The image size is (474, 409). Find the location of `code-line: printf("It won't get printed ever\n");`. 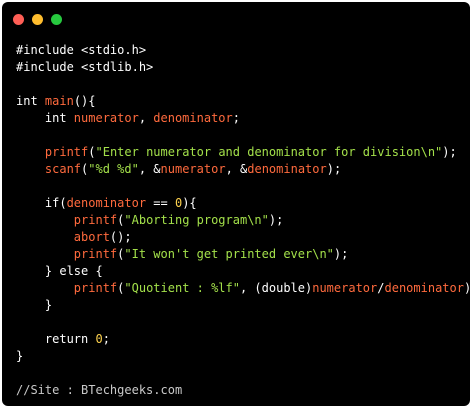

code-line: printf("It won't get printed ever\n"); is located at coordinates (245, 254).